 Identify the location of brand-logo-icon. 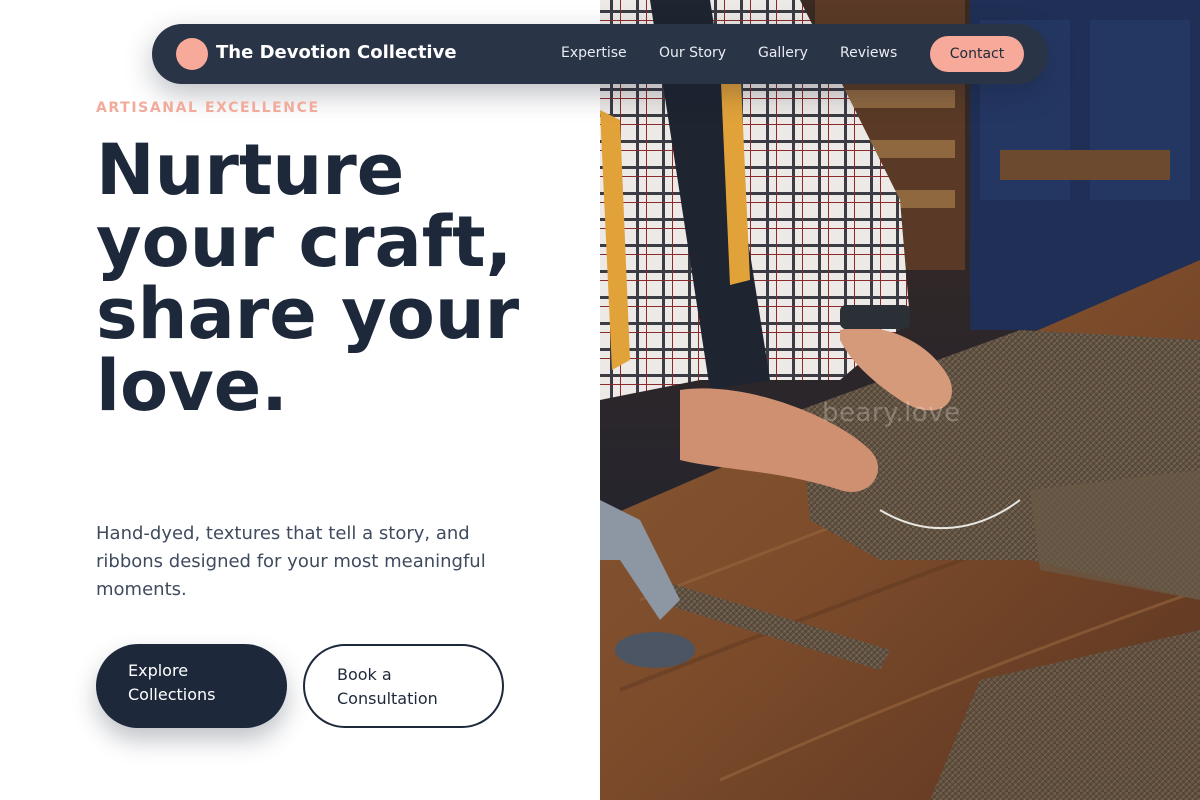
(192, 54).